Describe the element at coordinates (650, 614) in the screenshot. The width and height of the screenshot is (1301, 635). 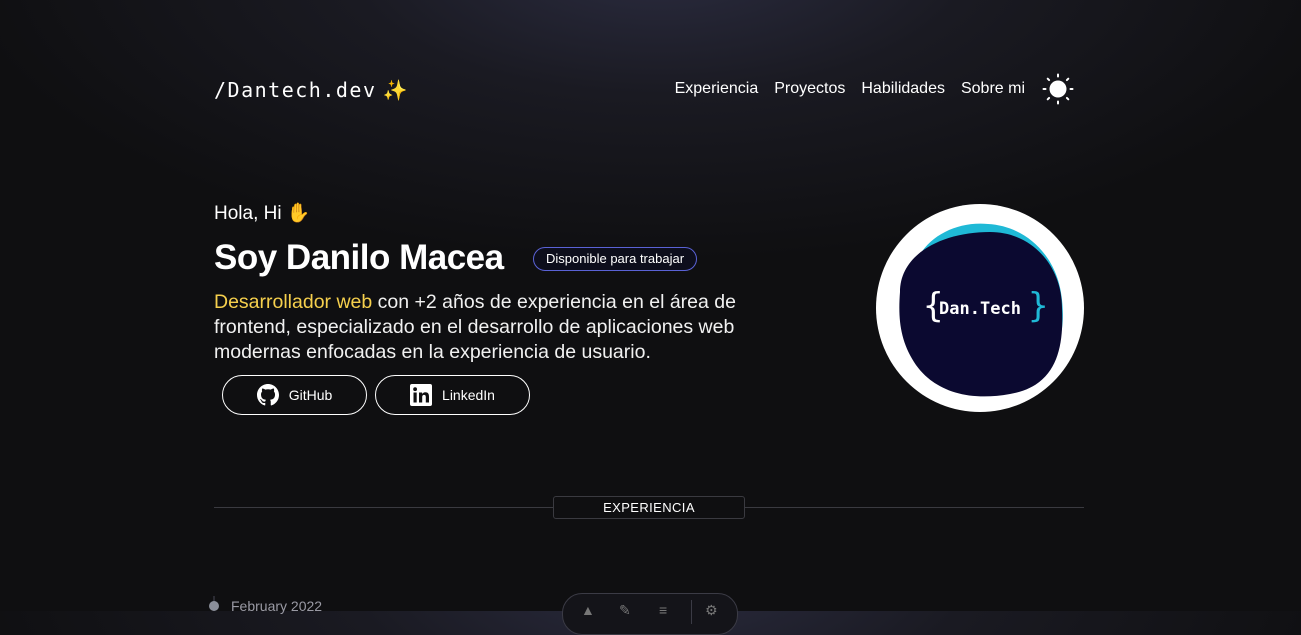
I see `floating-dock: ▲ ✎ ≡ ⚙` at that location.